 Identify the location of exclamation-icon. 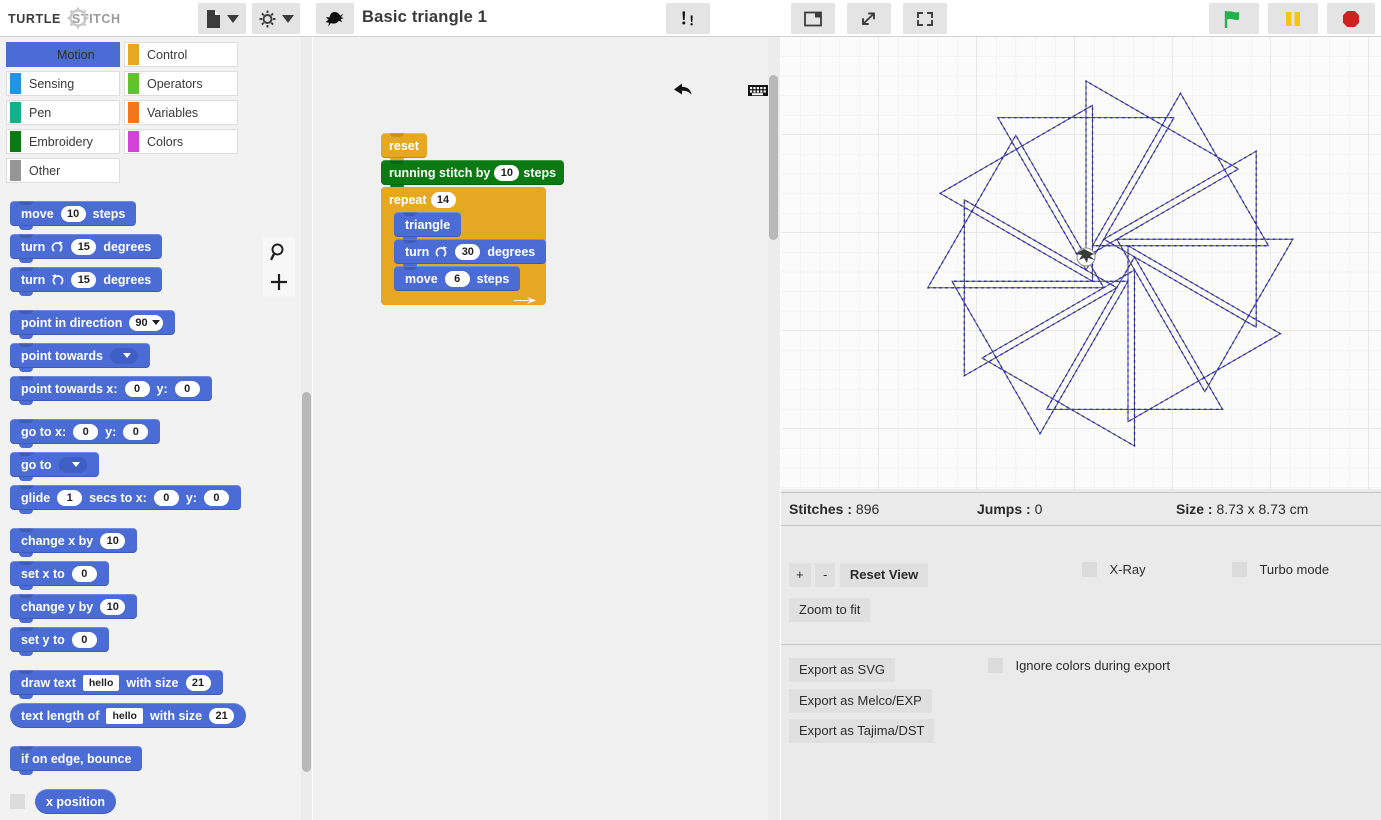
(687, 18).